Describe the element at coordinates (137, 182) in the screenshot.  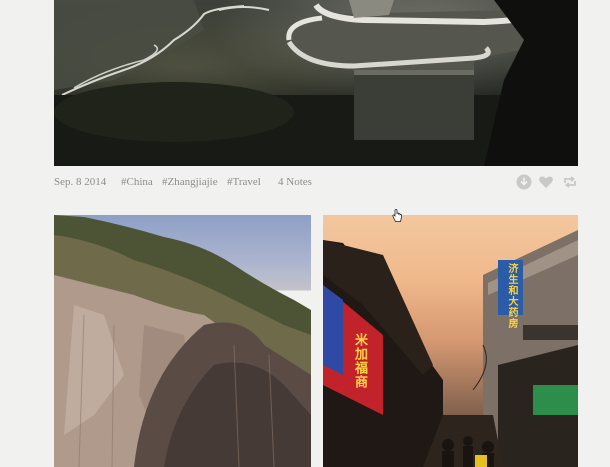
I see `tag-china: #China` at that location.